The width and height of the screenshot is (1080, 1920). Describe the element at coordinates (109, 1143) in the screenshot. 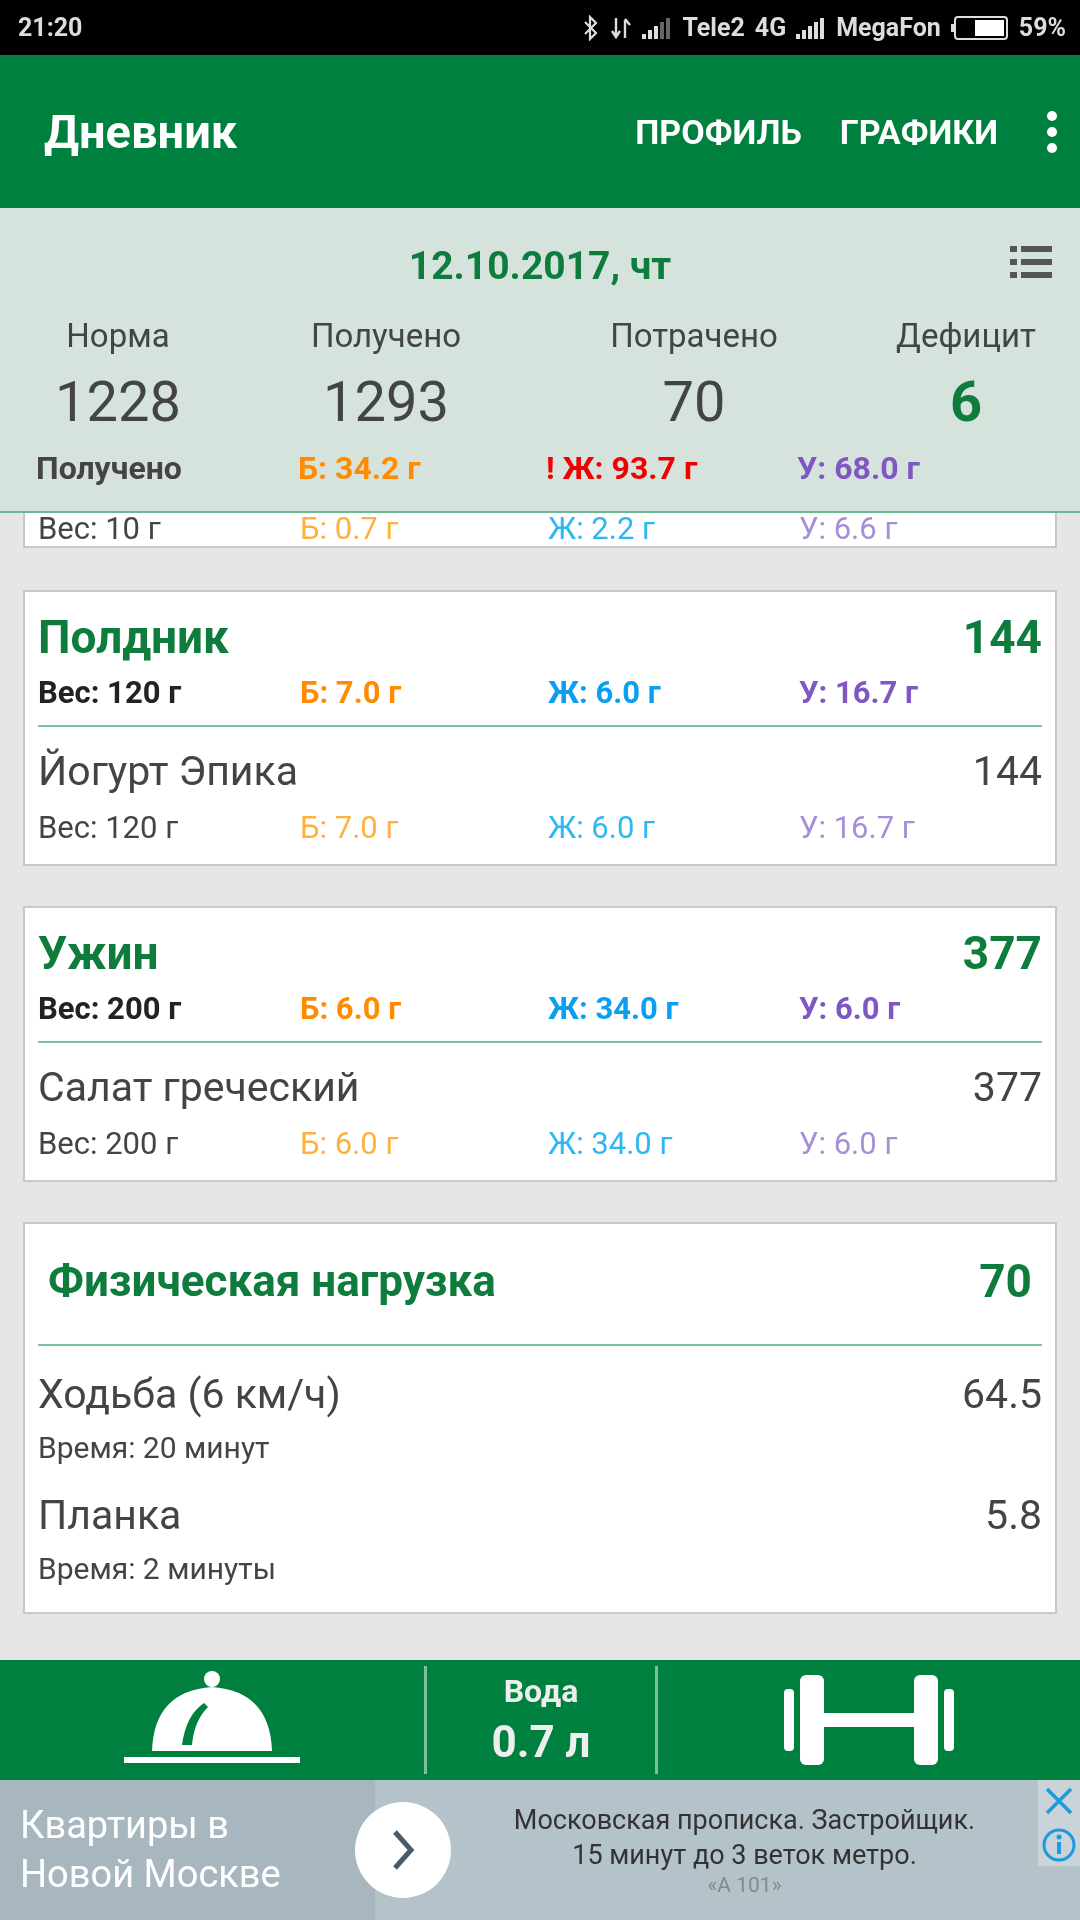

I see `food-weight: Вес: 200 г` at that location.